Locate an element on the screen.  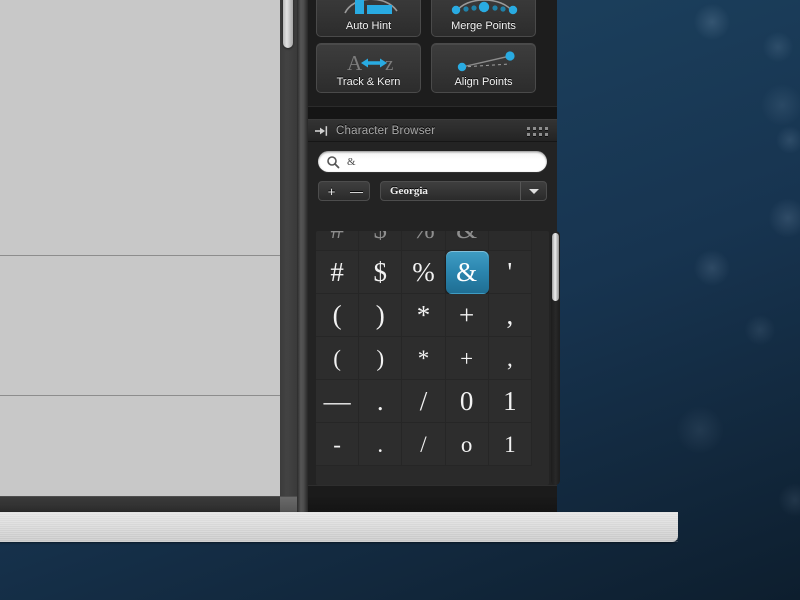
tool-row: Auto Hint Merge Points is located at coordinates (432, 21).